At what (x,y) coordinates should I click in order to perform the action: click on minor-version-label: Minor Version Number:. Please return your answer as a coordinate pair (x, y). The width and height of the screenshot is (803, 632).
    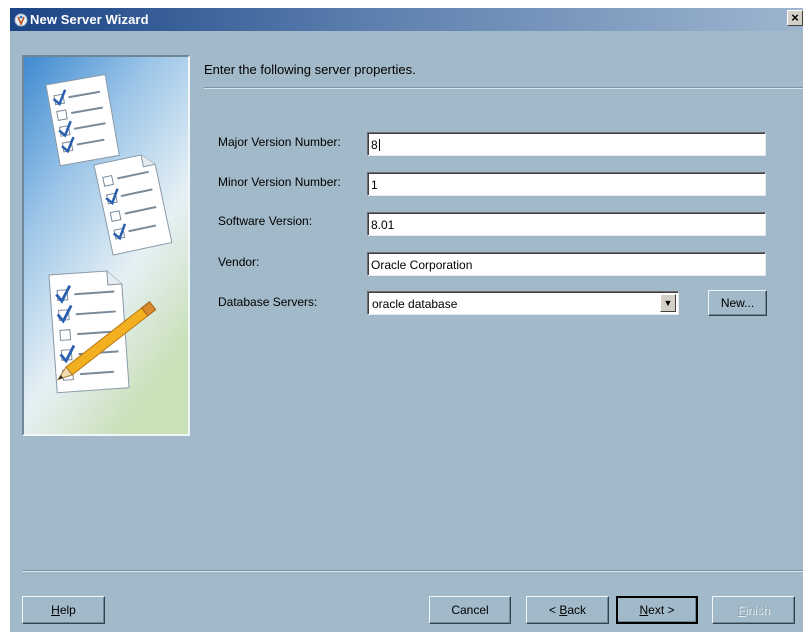
    Looking at the image, I should click on (279, 182).